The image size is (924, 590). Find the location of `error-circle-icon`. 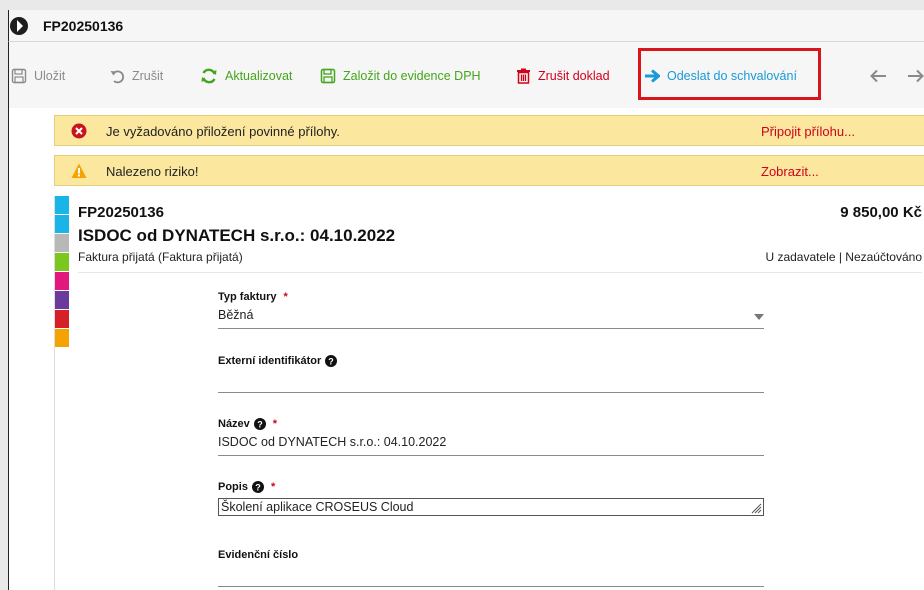

error-circle-icon is located at coordinates (79, 131).